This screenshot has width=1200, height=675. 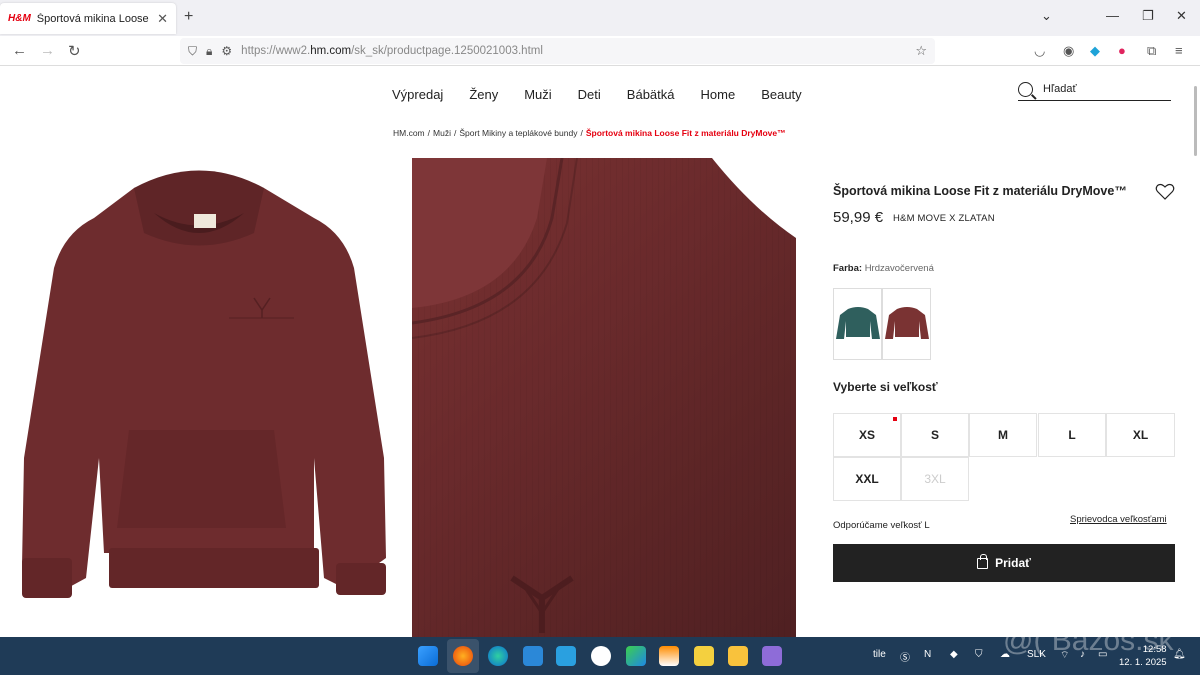 What do you see at coordinates (19, 18) in the screenshot?
I see `hm-favicon-icon: H&M` at bounding box center [19, 18].